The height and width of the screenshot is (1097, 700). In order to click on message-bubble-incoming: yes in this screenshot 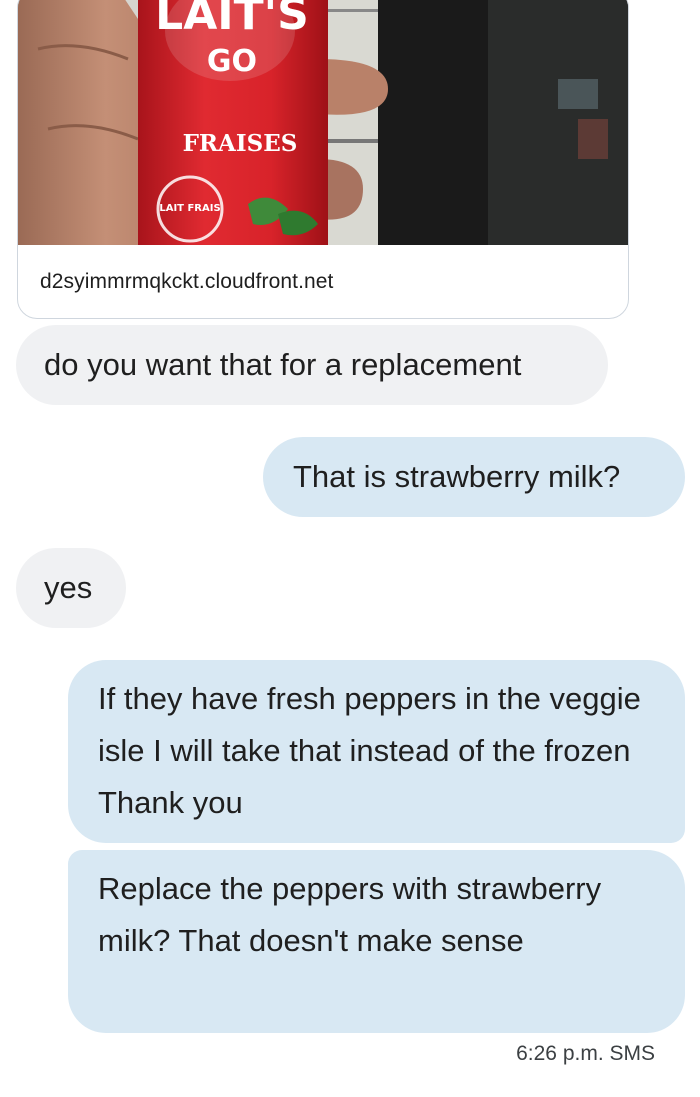, I will do `click(71, 588)`.